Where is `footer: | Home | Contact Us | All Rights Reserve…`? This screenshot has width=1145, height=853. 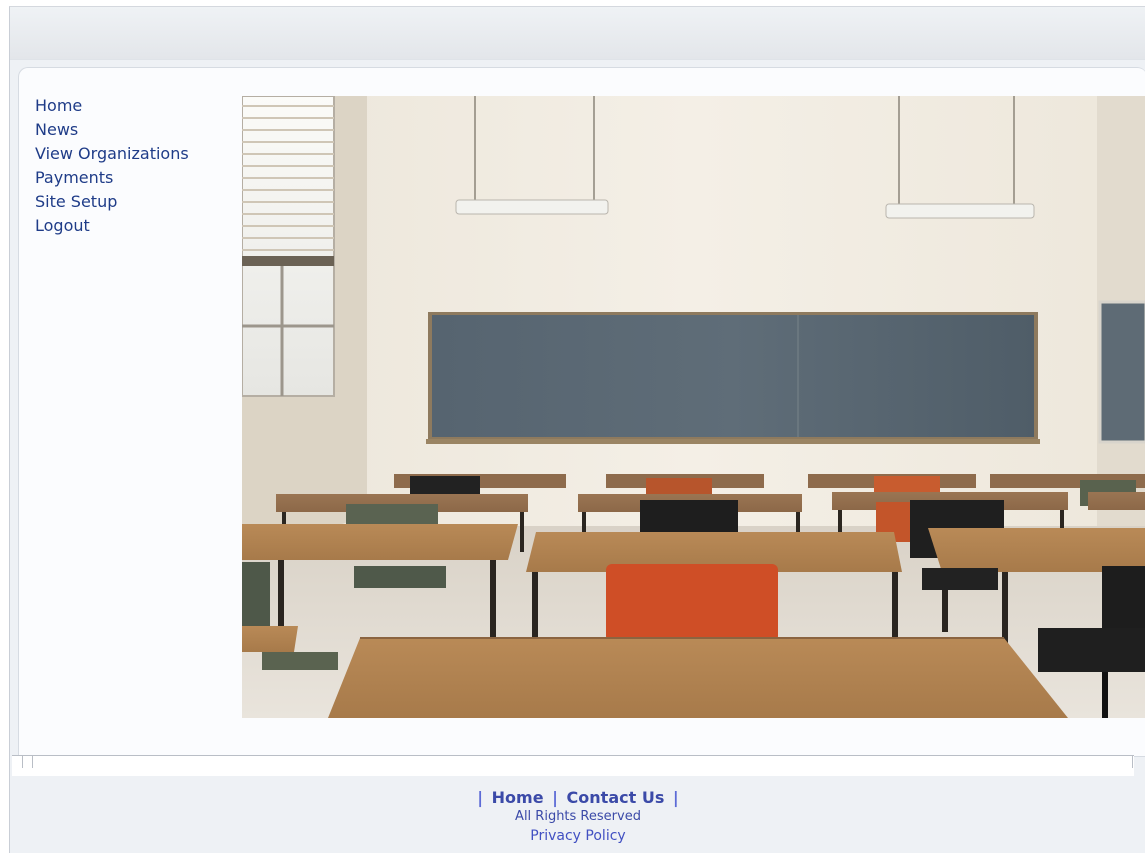
footer: | Home | Contact Us | All Rights Reserve… is located at coordinates (577, 816).